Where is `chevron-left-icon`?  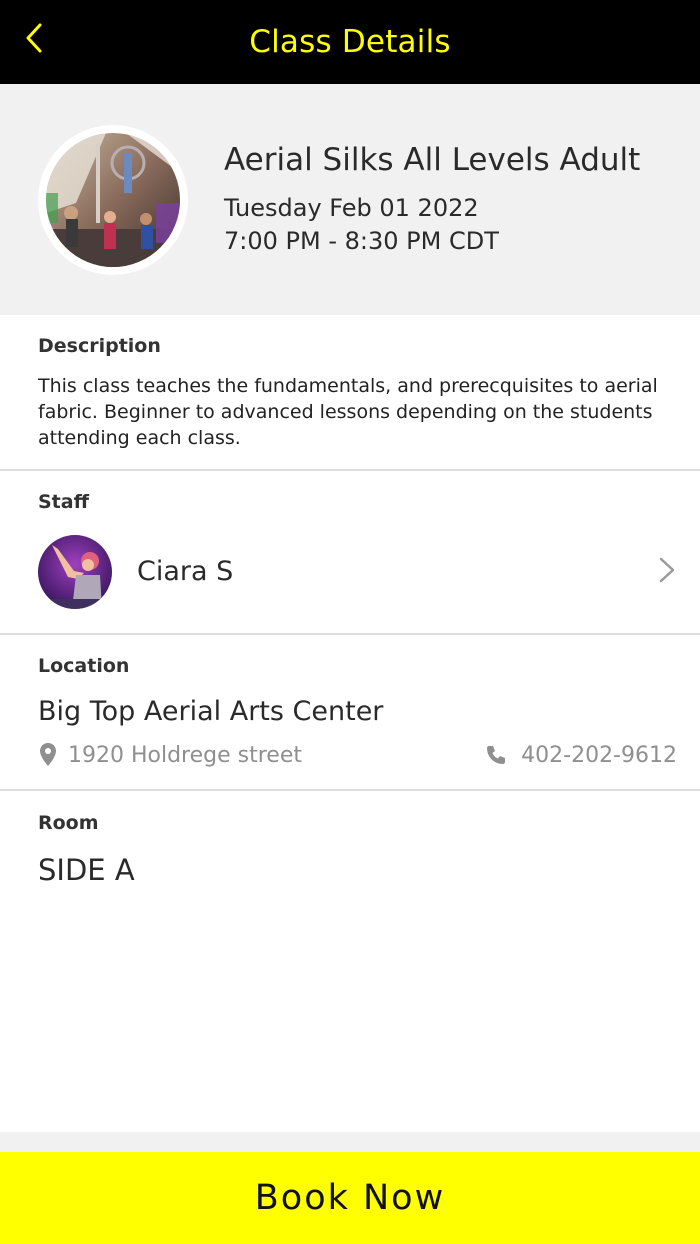 chevron-left-icon is located at coordinates (34, 38).